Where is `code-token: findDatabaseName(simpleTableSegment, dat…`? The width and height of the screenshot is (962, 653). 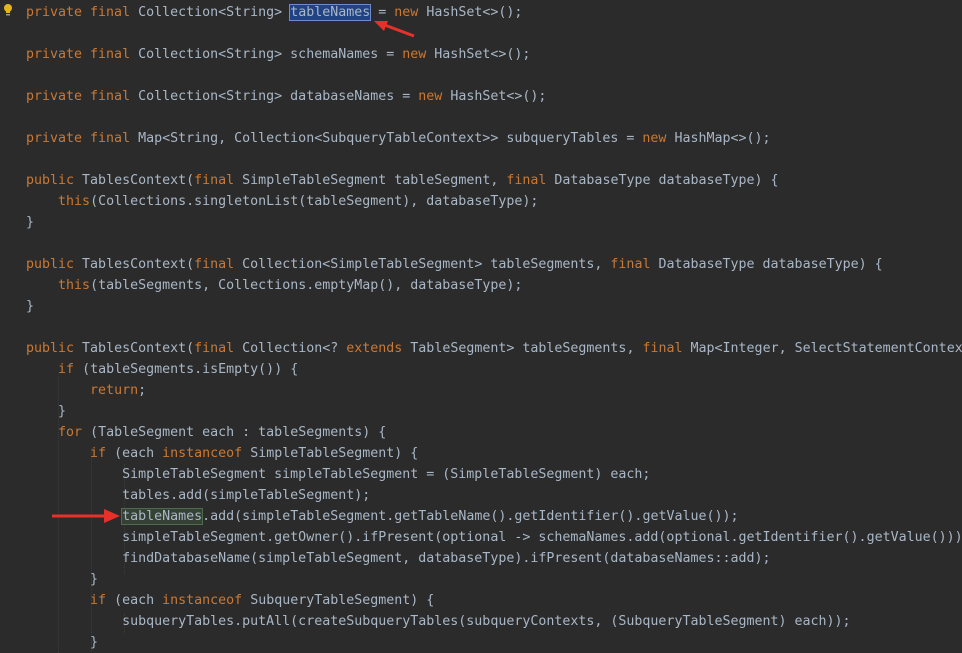
code-token: findDatabaseName(simpleTableSegment, dat… is located at coordinates (398, 558).